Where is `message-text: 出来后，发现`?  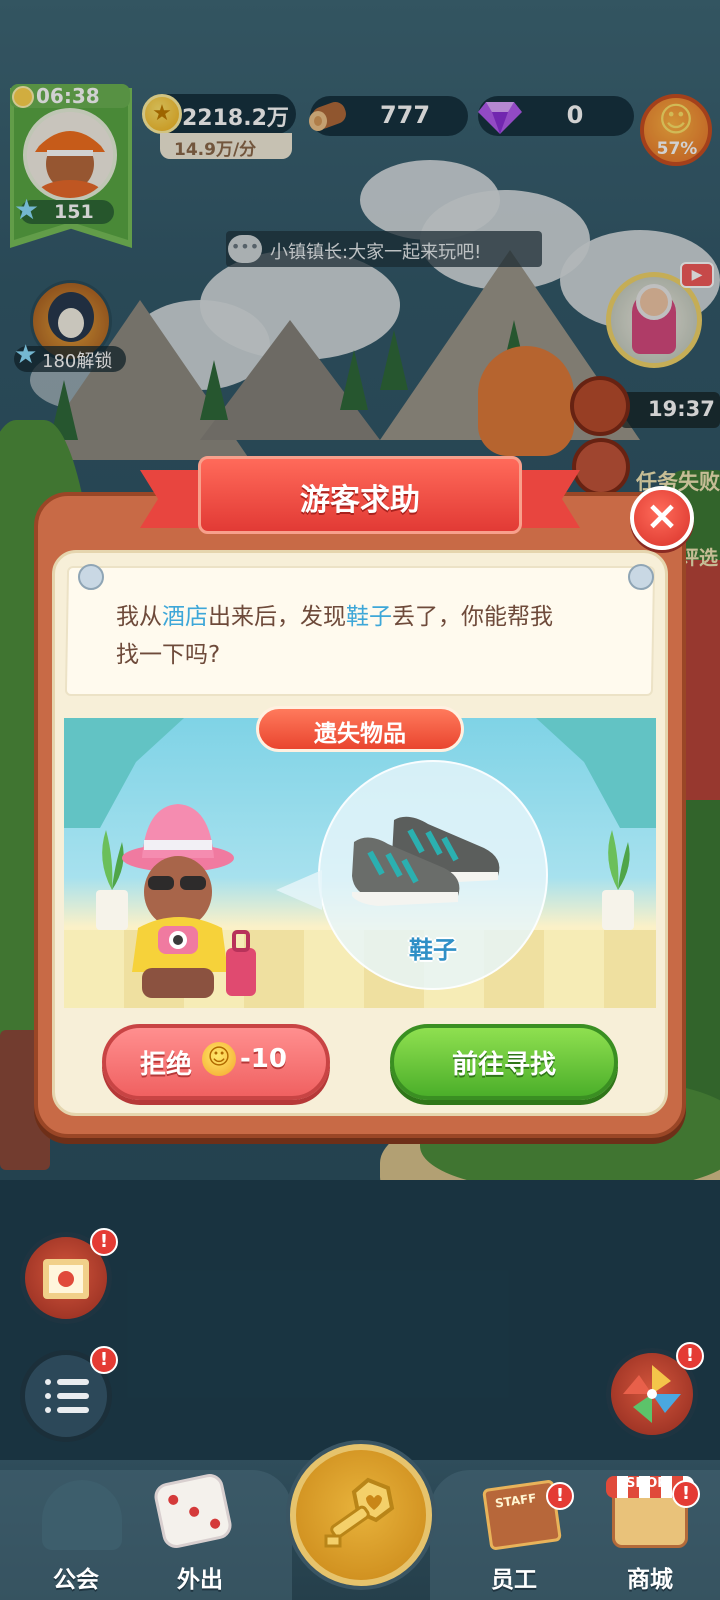
message-text: 出来后，发现 is located at coordinates (277, 617).